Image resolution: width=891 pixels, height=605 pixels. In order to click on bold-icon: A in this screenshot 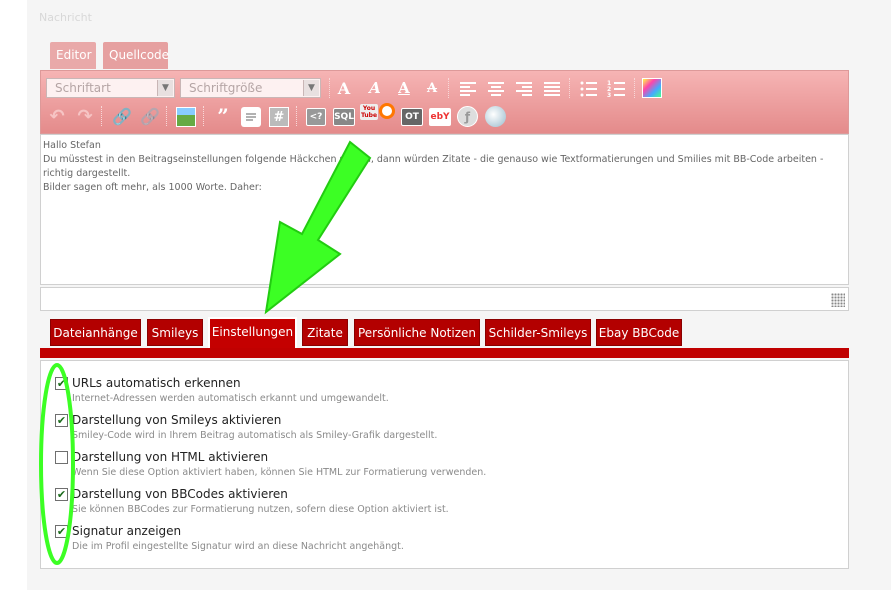, I will do `click(344, 88)`.